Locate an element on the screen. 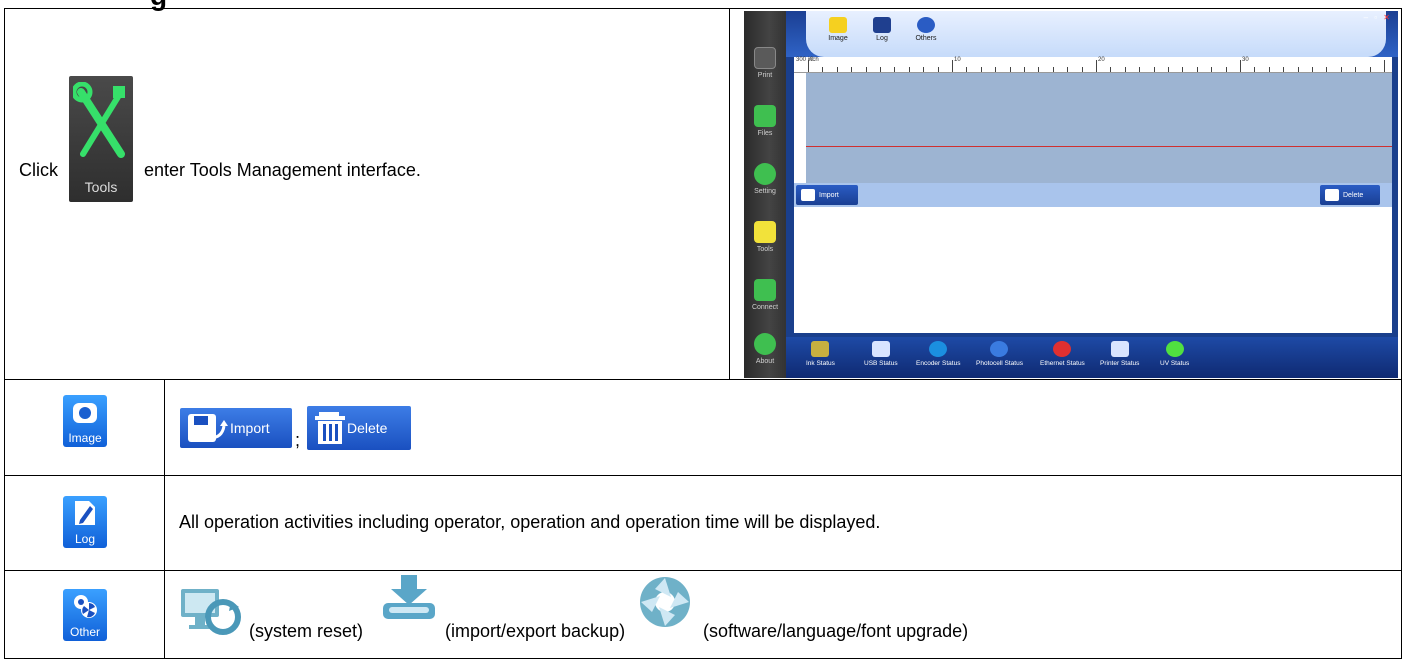  system-reset-icon is located at coordinates (211, 612).